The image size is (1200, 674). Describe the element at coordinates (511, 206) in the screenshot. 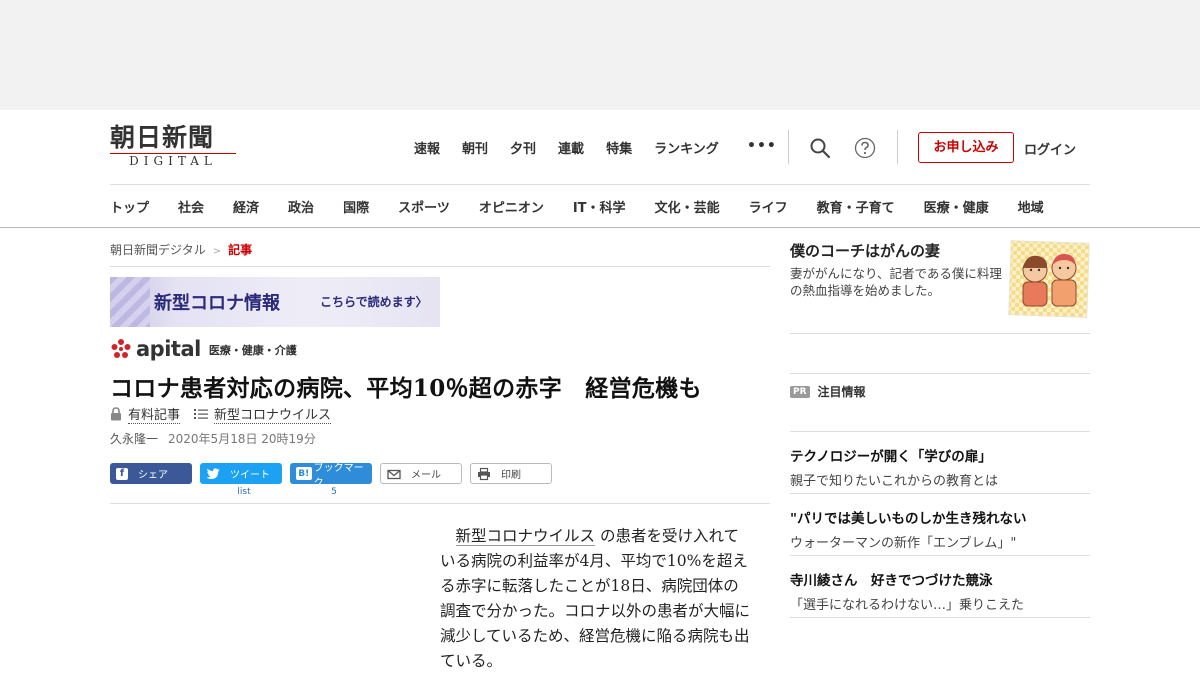

I see `category-opinion: オピニオン` at that location.